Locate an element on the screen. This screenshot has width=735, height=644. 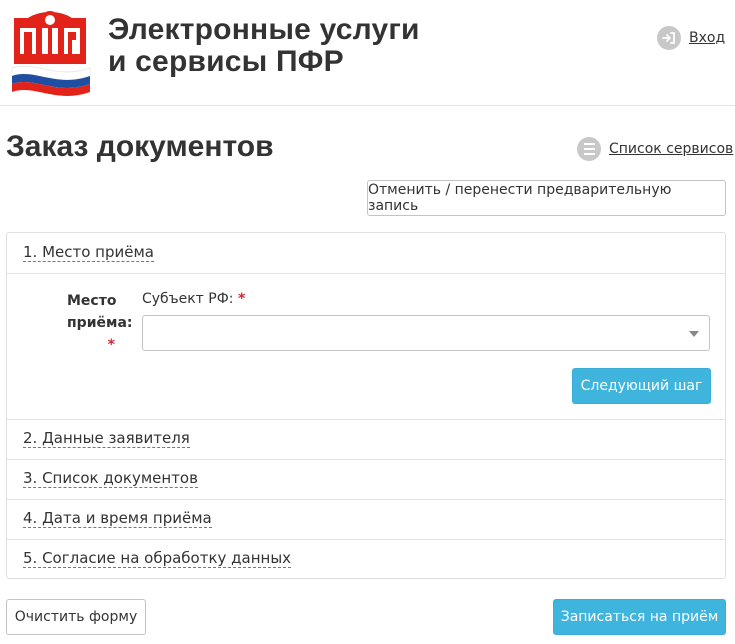
list-icon is located at coordinates (589, 149).